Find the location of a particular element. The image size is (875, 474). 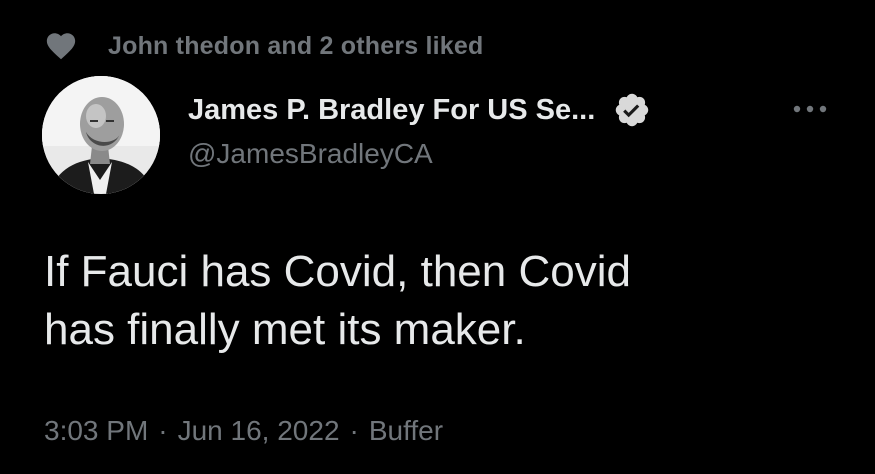

tweet-text-line: If Fauci has Covid, then Covid is located at coordinates (337, 271).